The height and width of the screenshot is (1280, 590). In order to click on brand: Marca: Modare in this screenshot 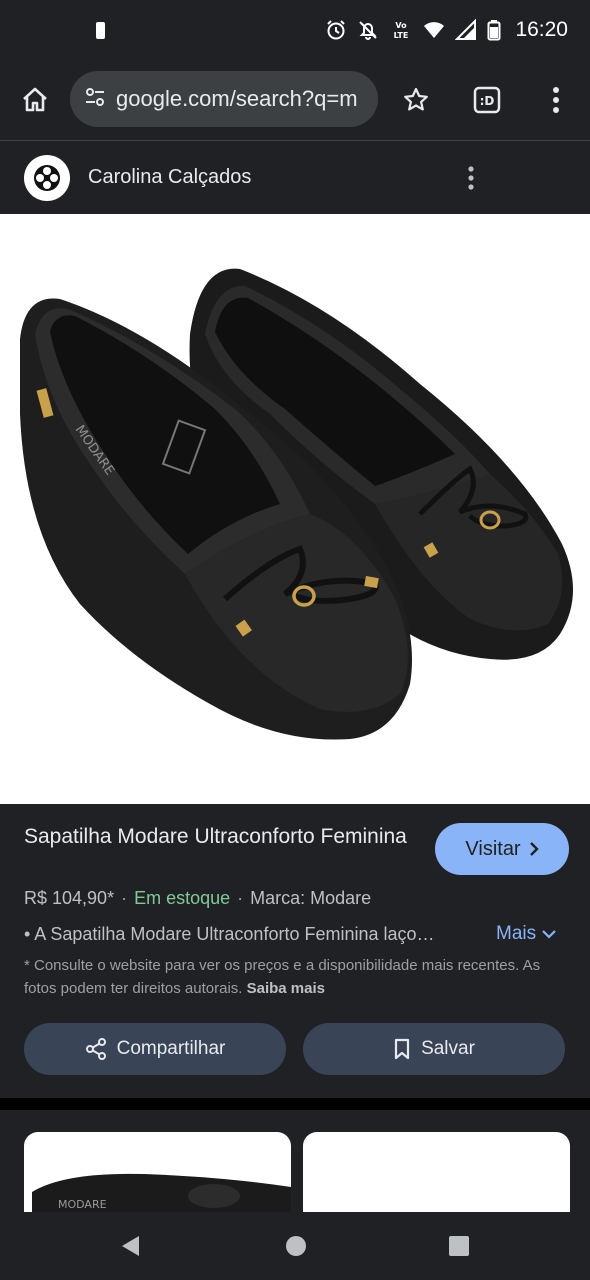, I will do `click(311, 898)`.